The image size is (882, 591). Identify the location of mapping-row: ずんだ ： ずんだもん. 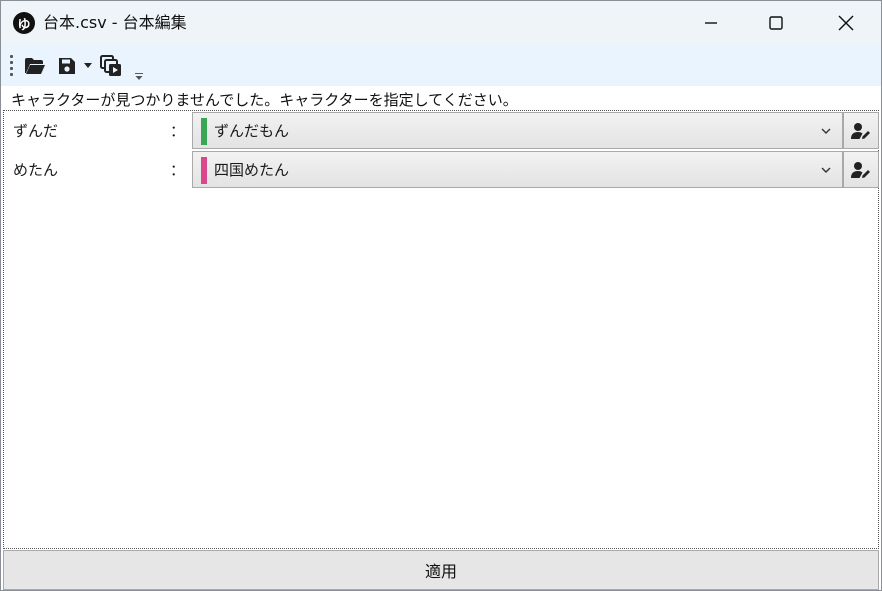
(441, 131).